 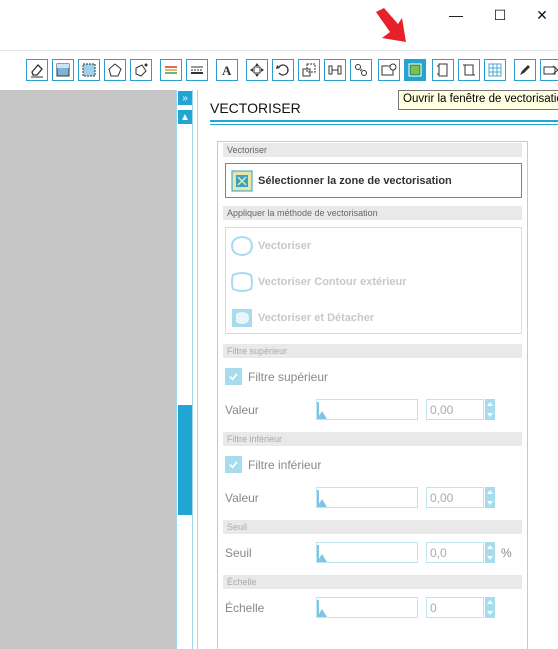 What do you see at coordinates (506, 553) in the screenshot?
I see `threshold-unit: %` at bounding box center [506, 553].